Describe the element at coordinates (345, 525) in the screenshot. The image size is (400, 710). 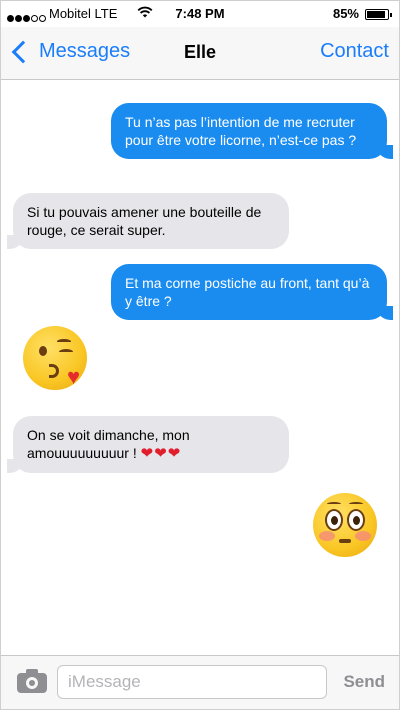
I see `flushed-face-icon` at that location.